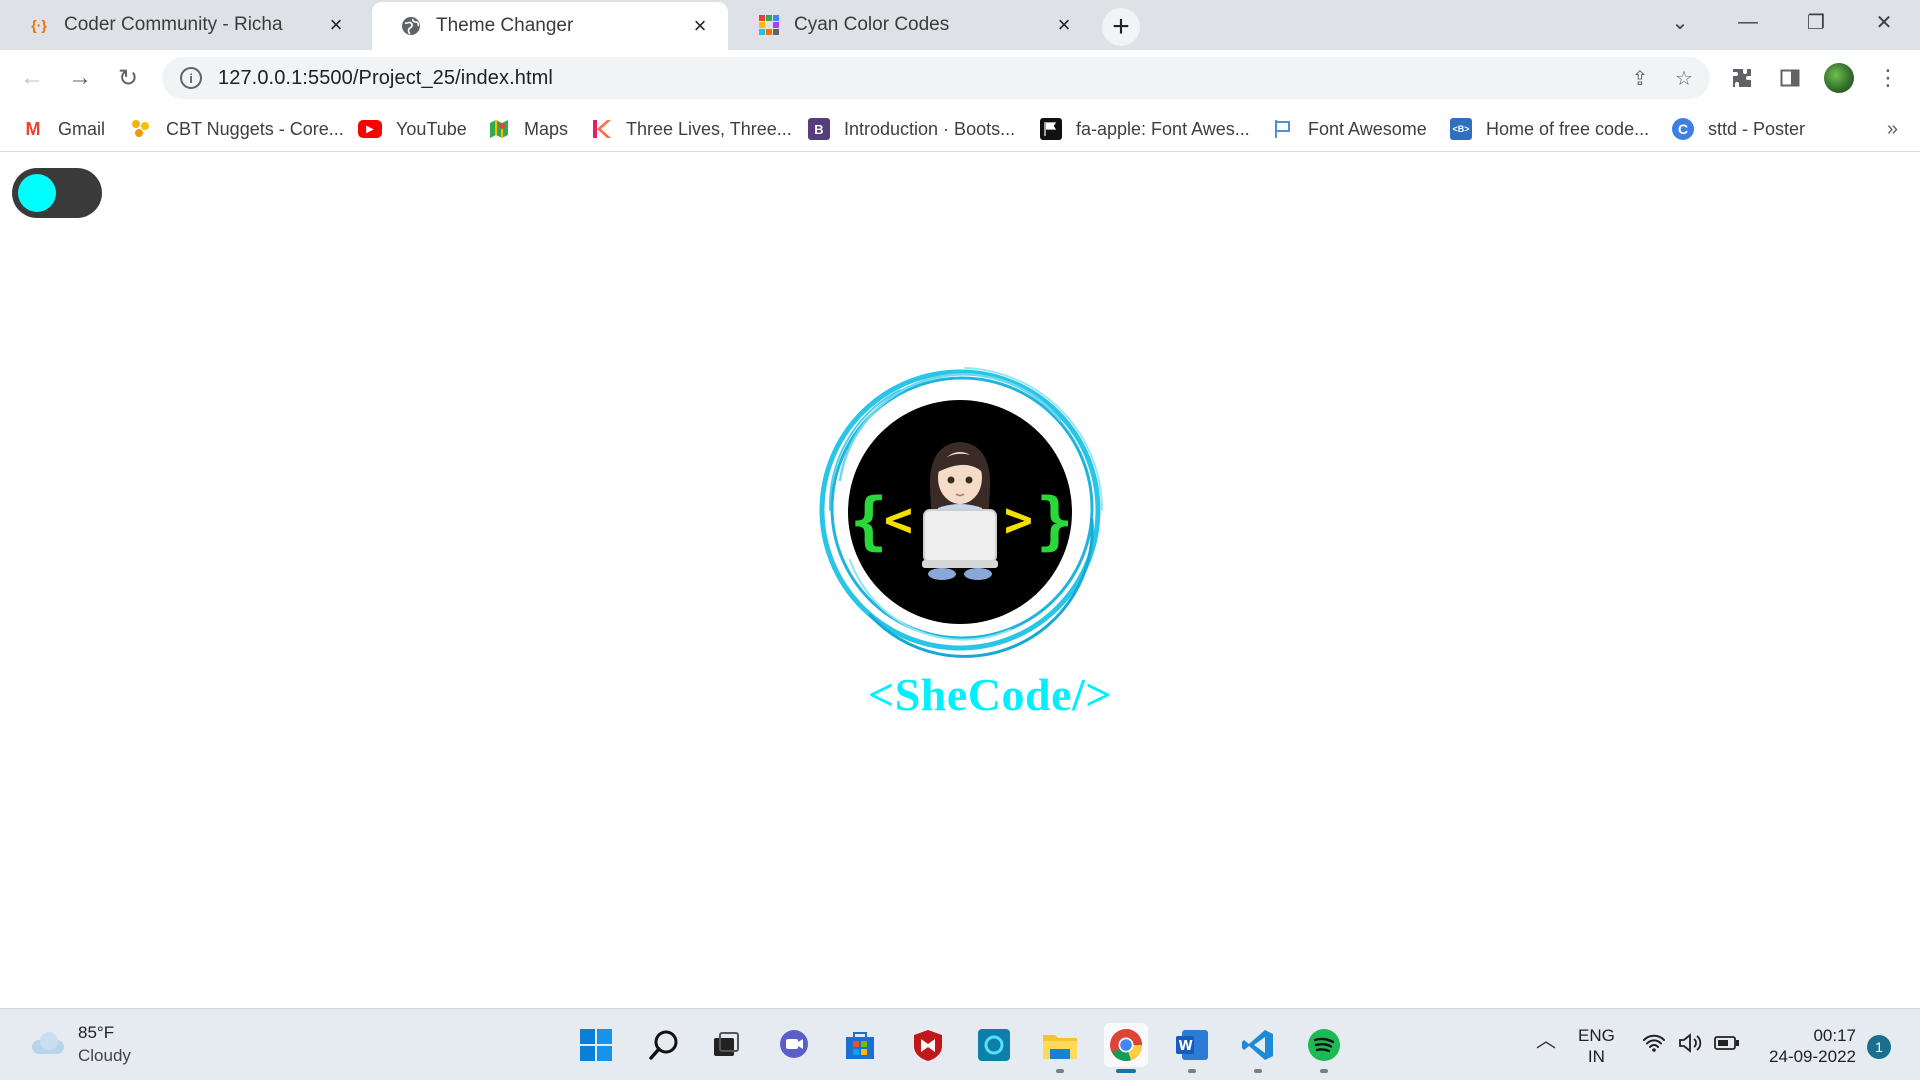 This screenshot has width=1920, height=1080. I want to click on svg-text: W, so click(1186, 1046).